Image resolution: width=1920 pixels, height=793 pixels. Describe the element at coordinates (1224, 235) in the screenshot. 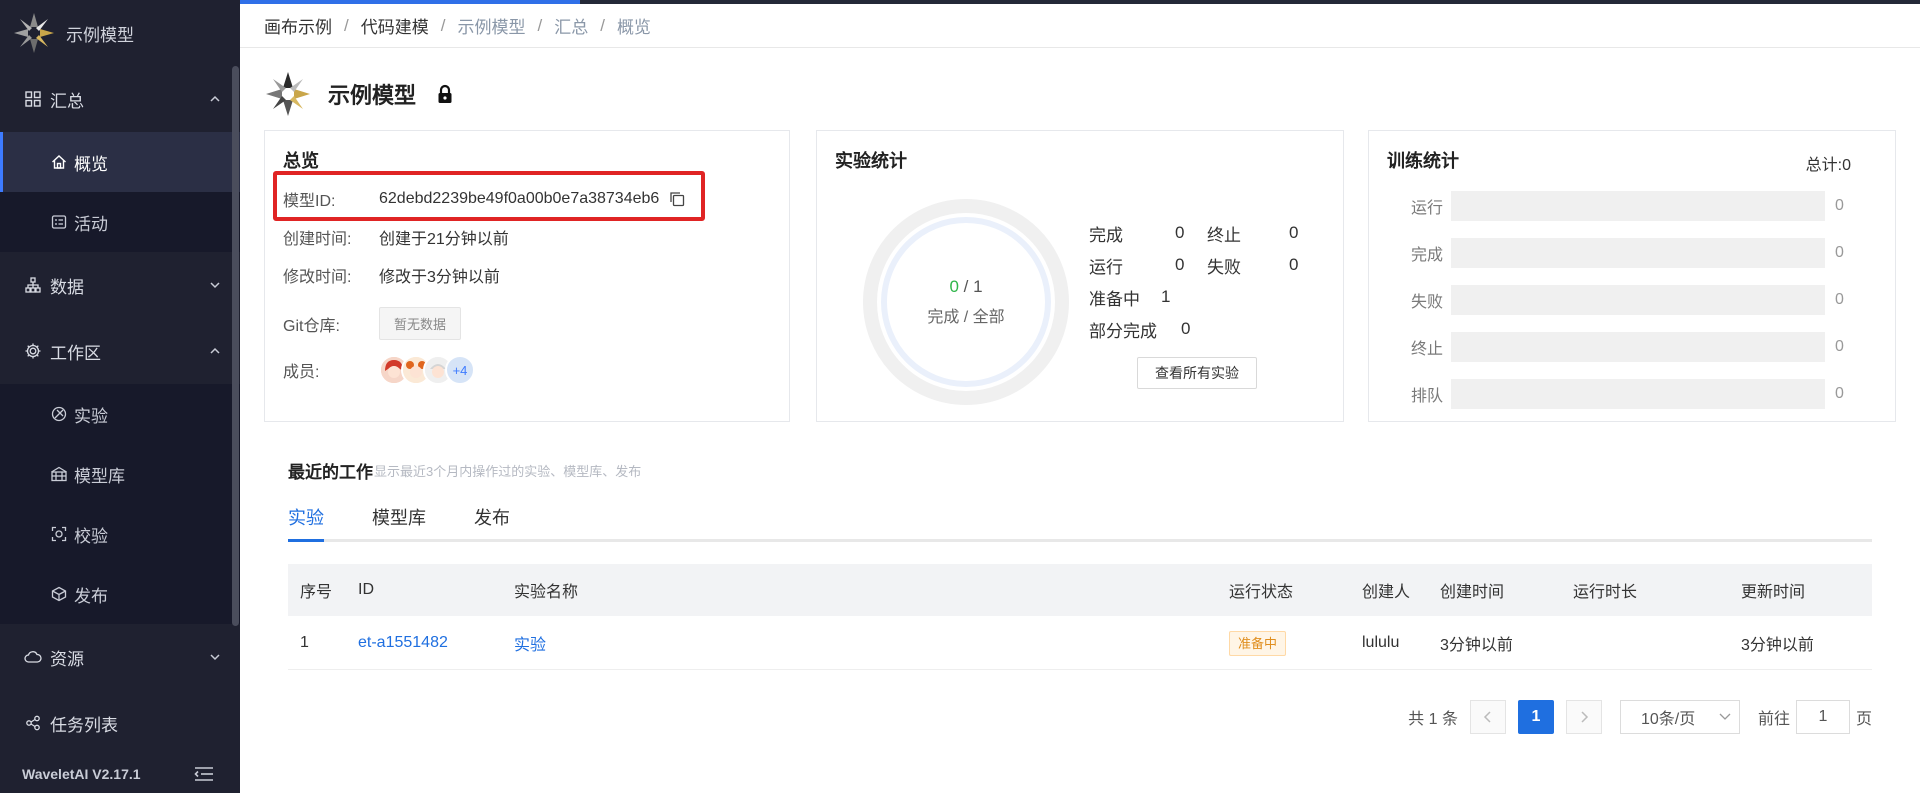

I see `stat-label: 终止` at that location.